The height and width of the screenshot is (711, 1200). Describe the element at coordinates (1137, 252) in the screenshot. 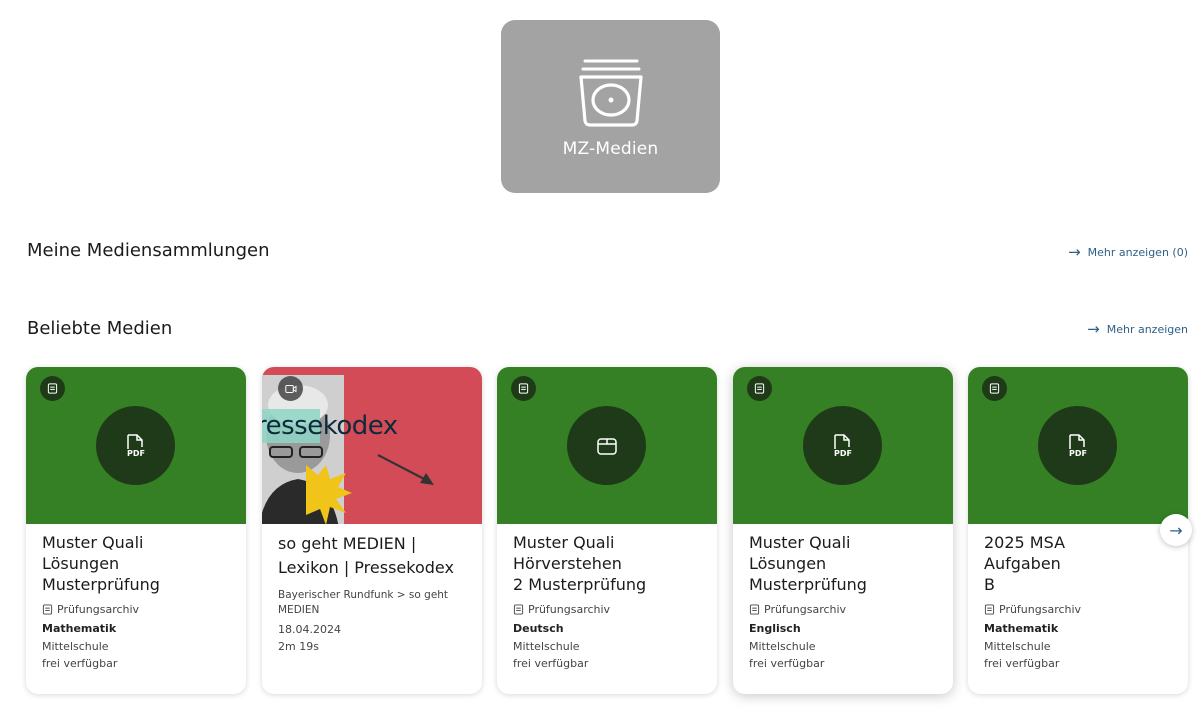

I see `collections-more-label: Mehr anzeigen (0)` at that location.